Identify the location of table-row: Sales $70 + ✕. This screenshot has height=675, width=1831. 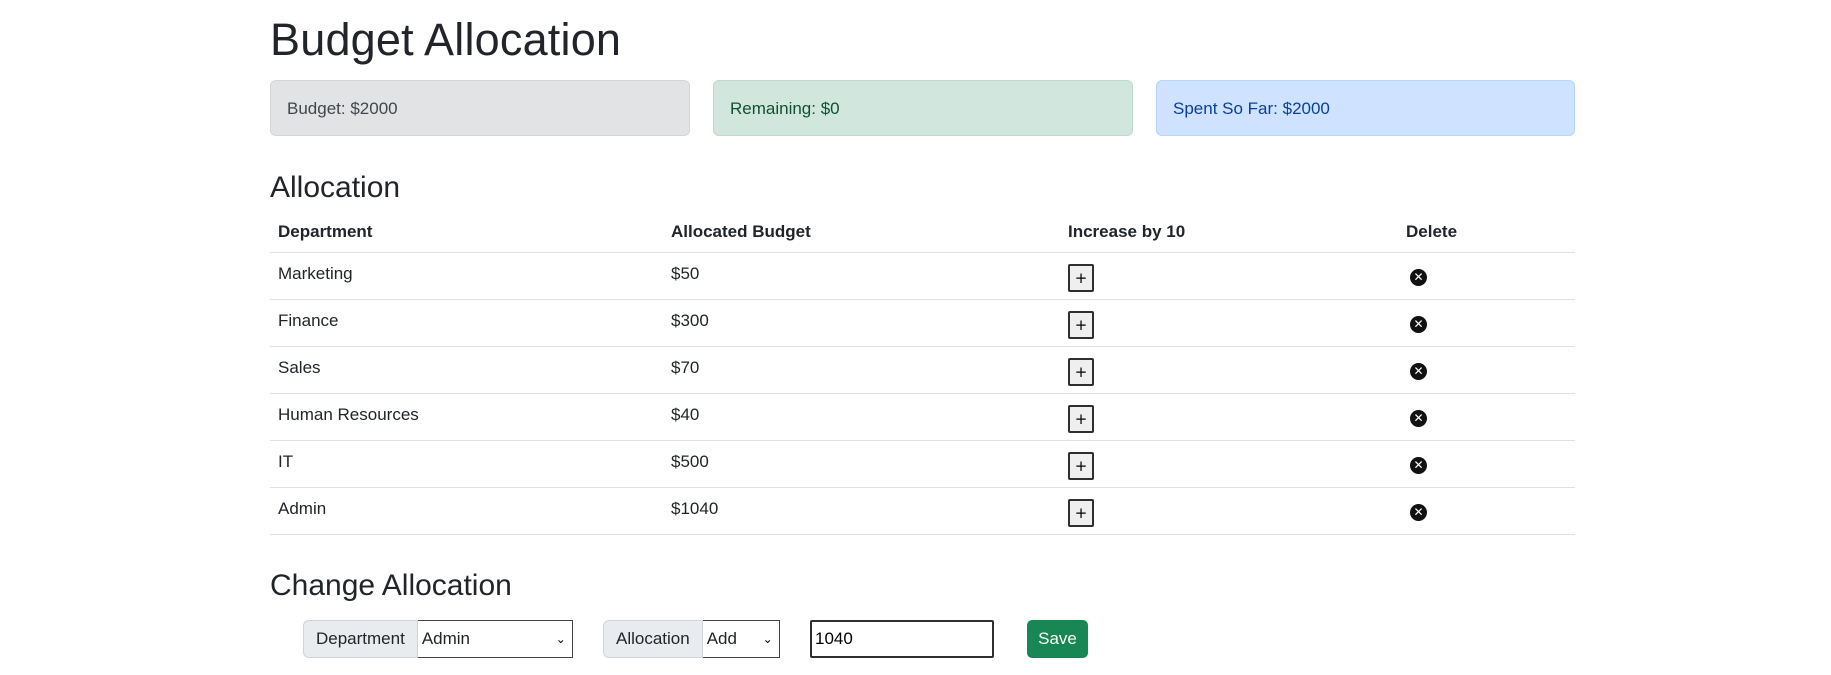
(922, 370).